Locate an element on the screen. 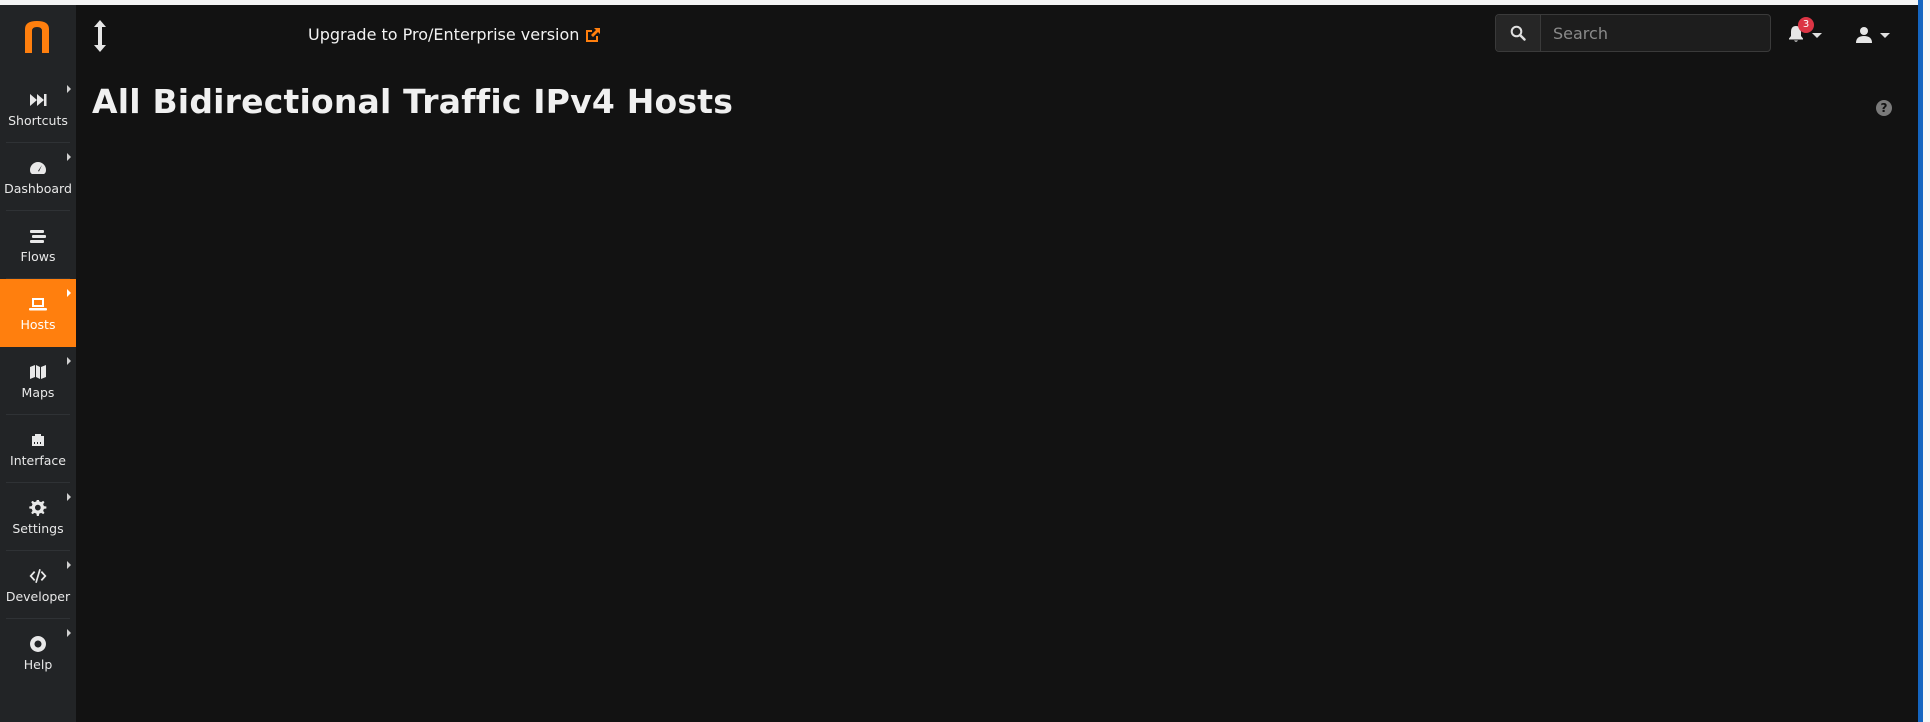 The height and width of the screenshot is (722, 1930). sidebar-item-label: Maps is located at coordinates (38, 392).